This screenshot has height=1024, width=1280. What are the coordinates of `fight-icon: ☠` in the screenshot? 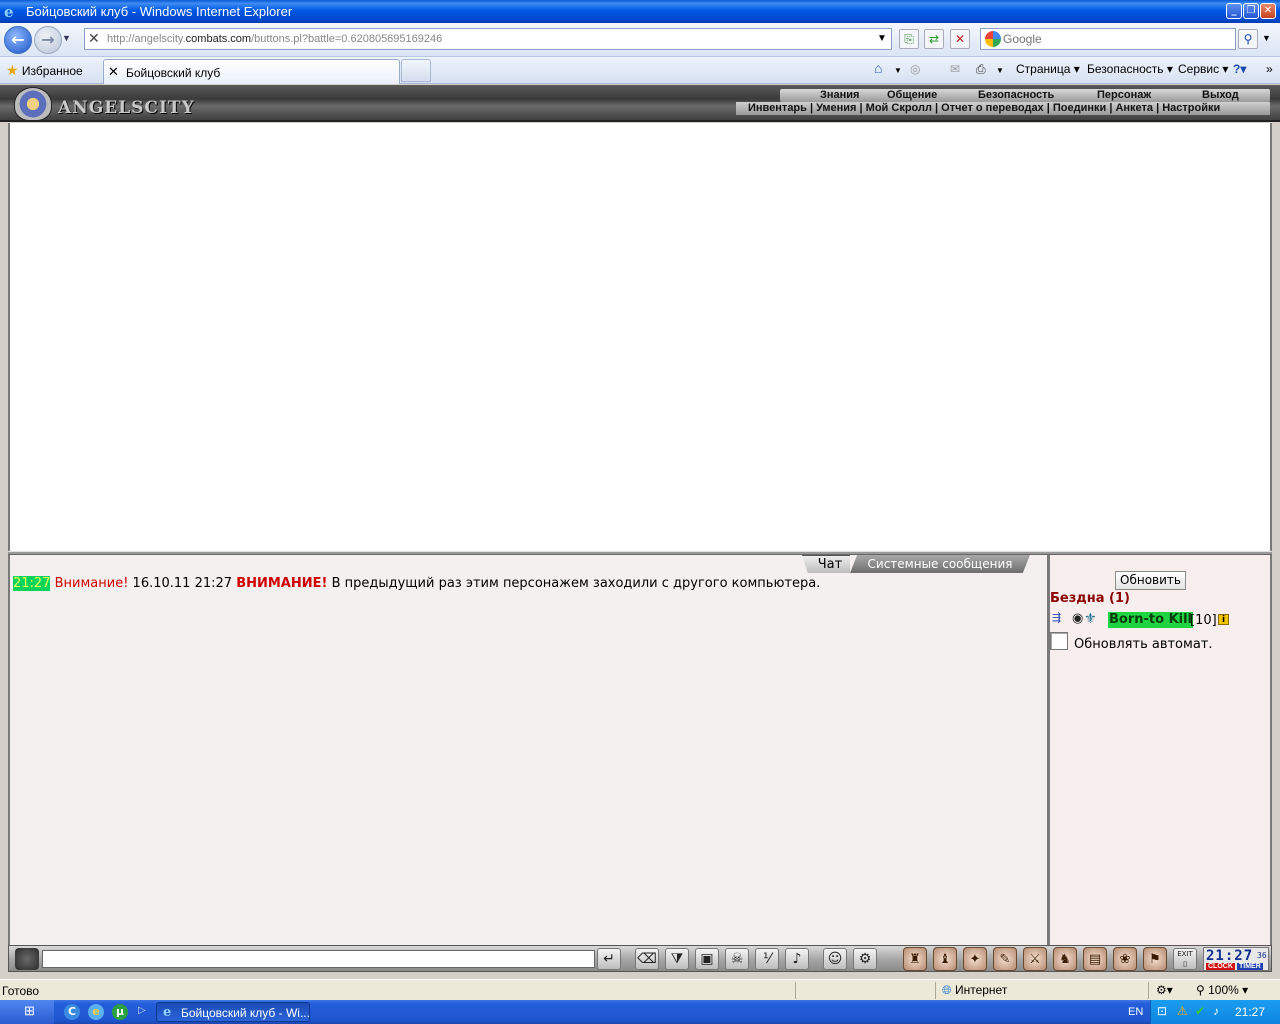 It's located at (737, 959).